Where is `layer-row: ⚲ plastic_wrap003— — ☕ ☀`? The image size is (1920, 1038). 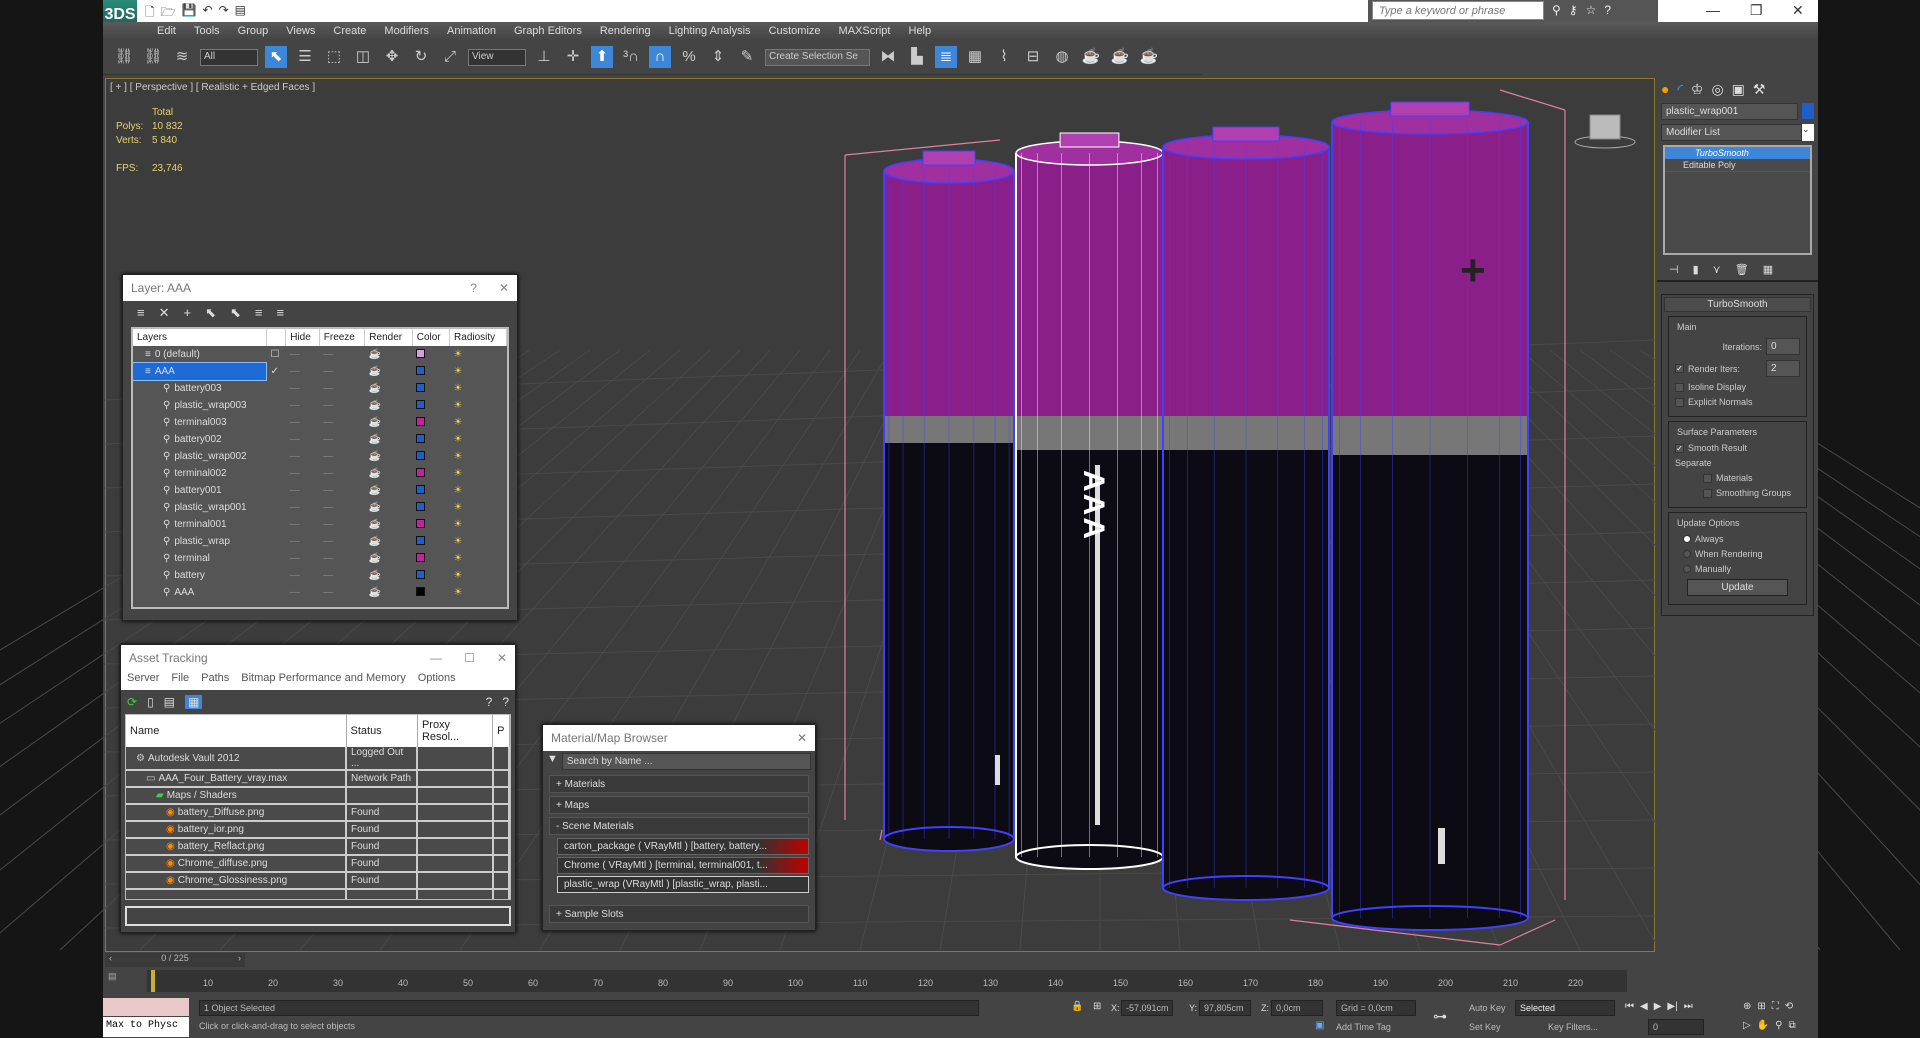 layer-row: ⚲ plastic_wrap003— — ☕ ☀ is located at coordinates (320, 405).